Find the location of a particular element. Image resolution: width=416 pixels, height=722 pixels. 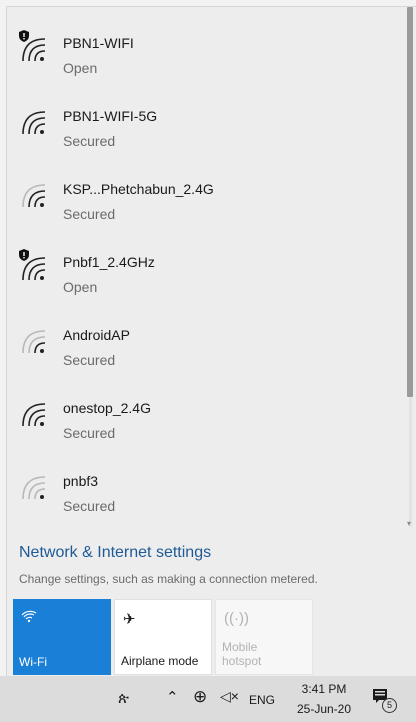

wifi-toggle-tile: Wi-Fi is located at coordinates (62, 637).